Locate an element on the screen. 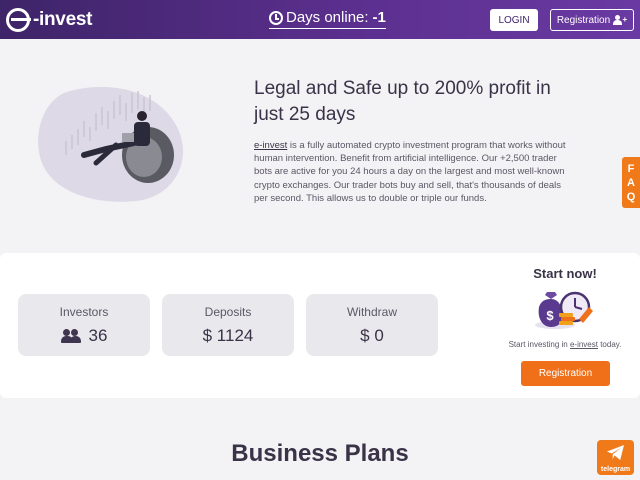 The width and height of the screenshot is (640, 480). telegram-icon is located at coordinates (615, 452).